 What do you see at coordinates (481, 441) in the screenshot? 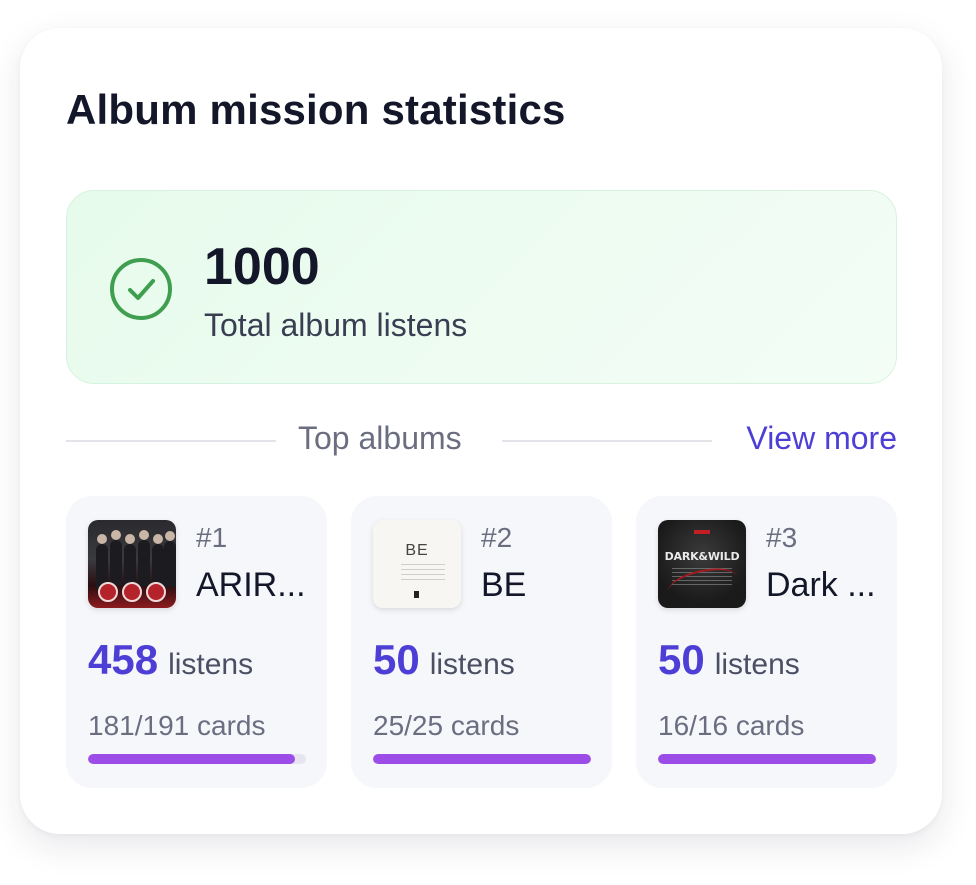
I see `top-albums-header: Top albums View more` at bounding box center [481, 441].